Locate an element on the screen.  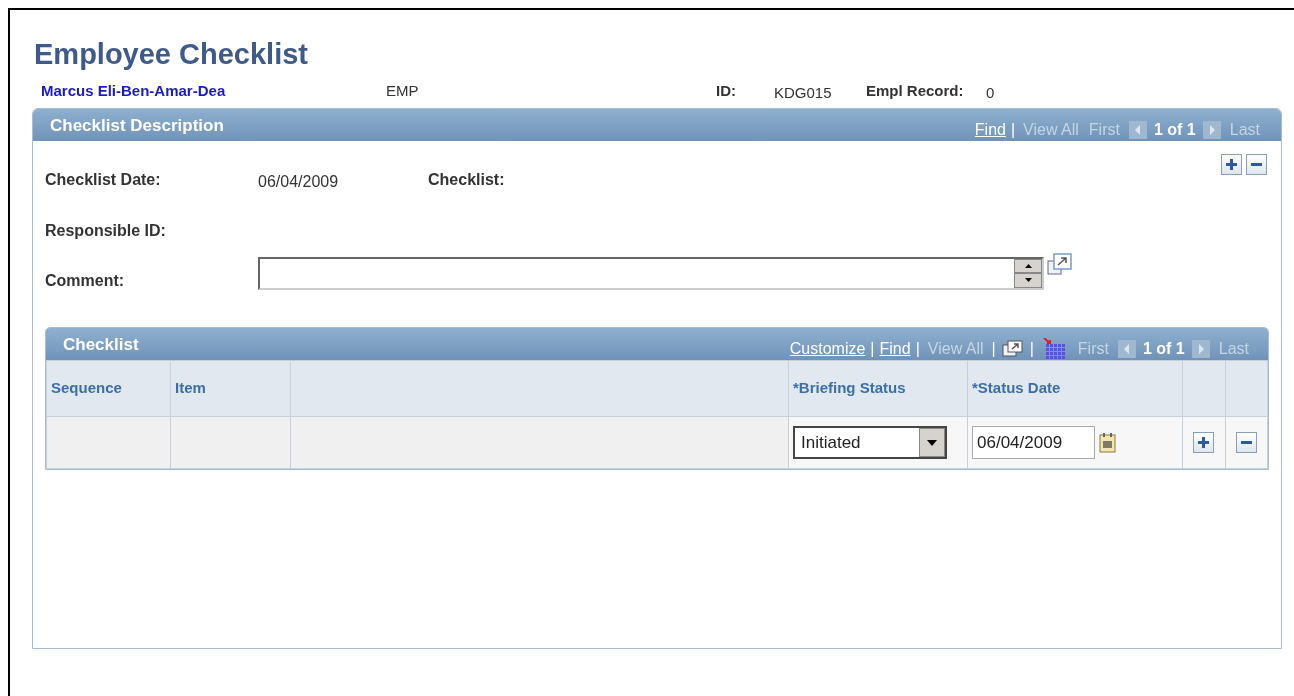
section-title: Checklist Description is located at coordinates (137, 126).